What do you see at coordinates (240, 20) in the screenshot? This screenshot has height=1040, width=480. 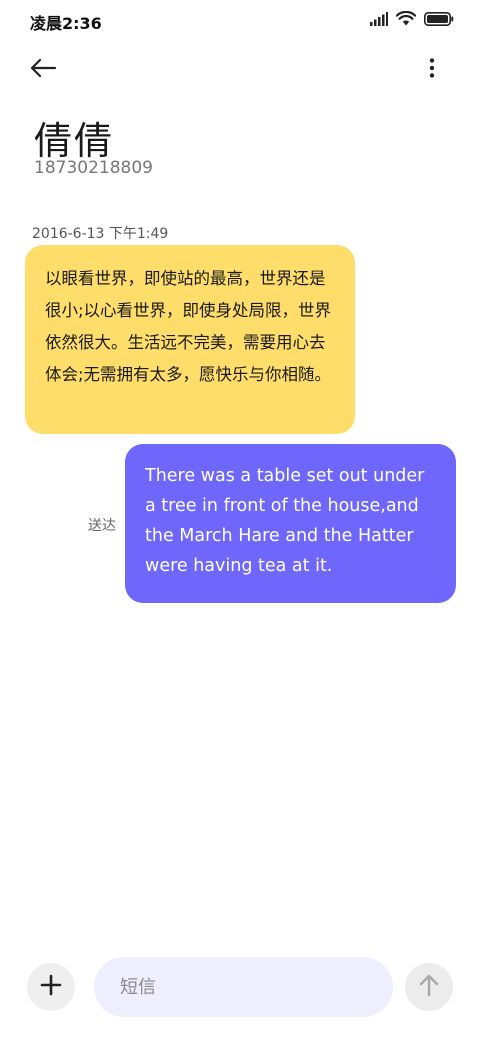 I see `status-bar: 凌晨2:36` at bounding box center [240, 20].